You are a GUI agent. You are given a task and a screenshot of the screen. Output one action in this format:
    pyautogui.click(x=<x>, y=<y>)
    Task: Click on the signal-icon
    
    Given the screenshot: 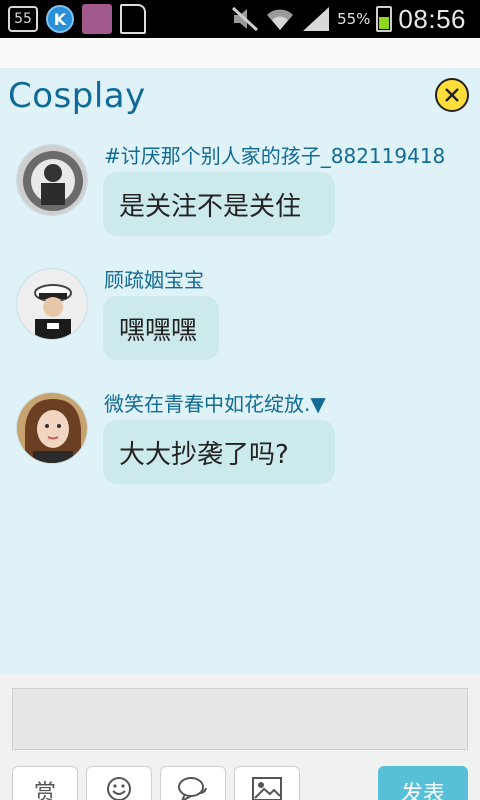 What is the action you would take?
    pyautogui.click(x=316, y=19)
    